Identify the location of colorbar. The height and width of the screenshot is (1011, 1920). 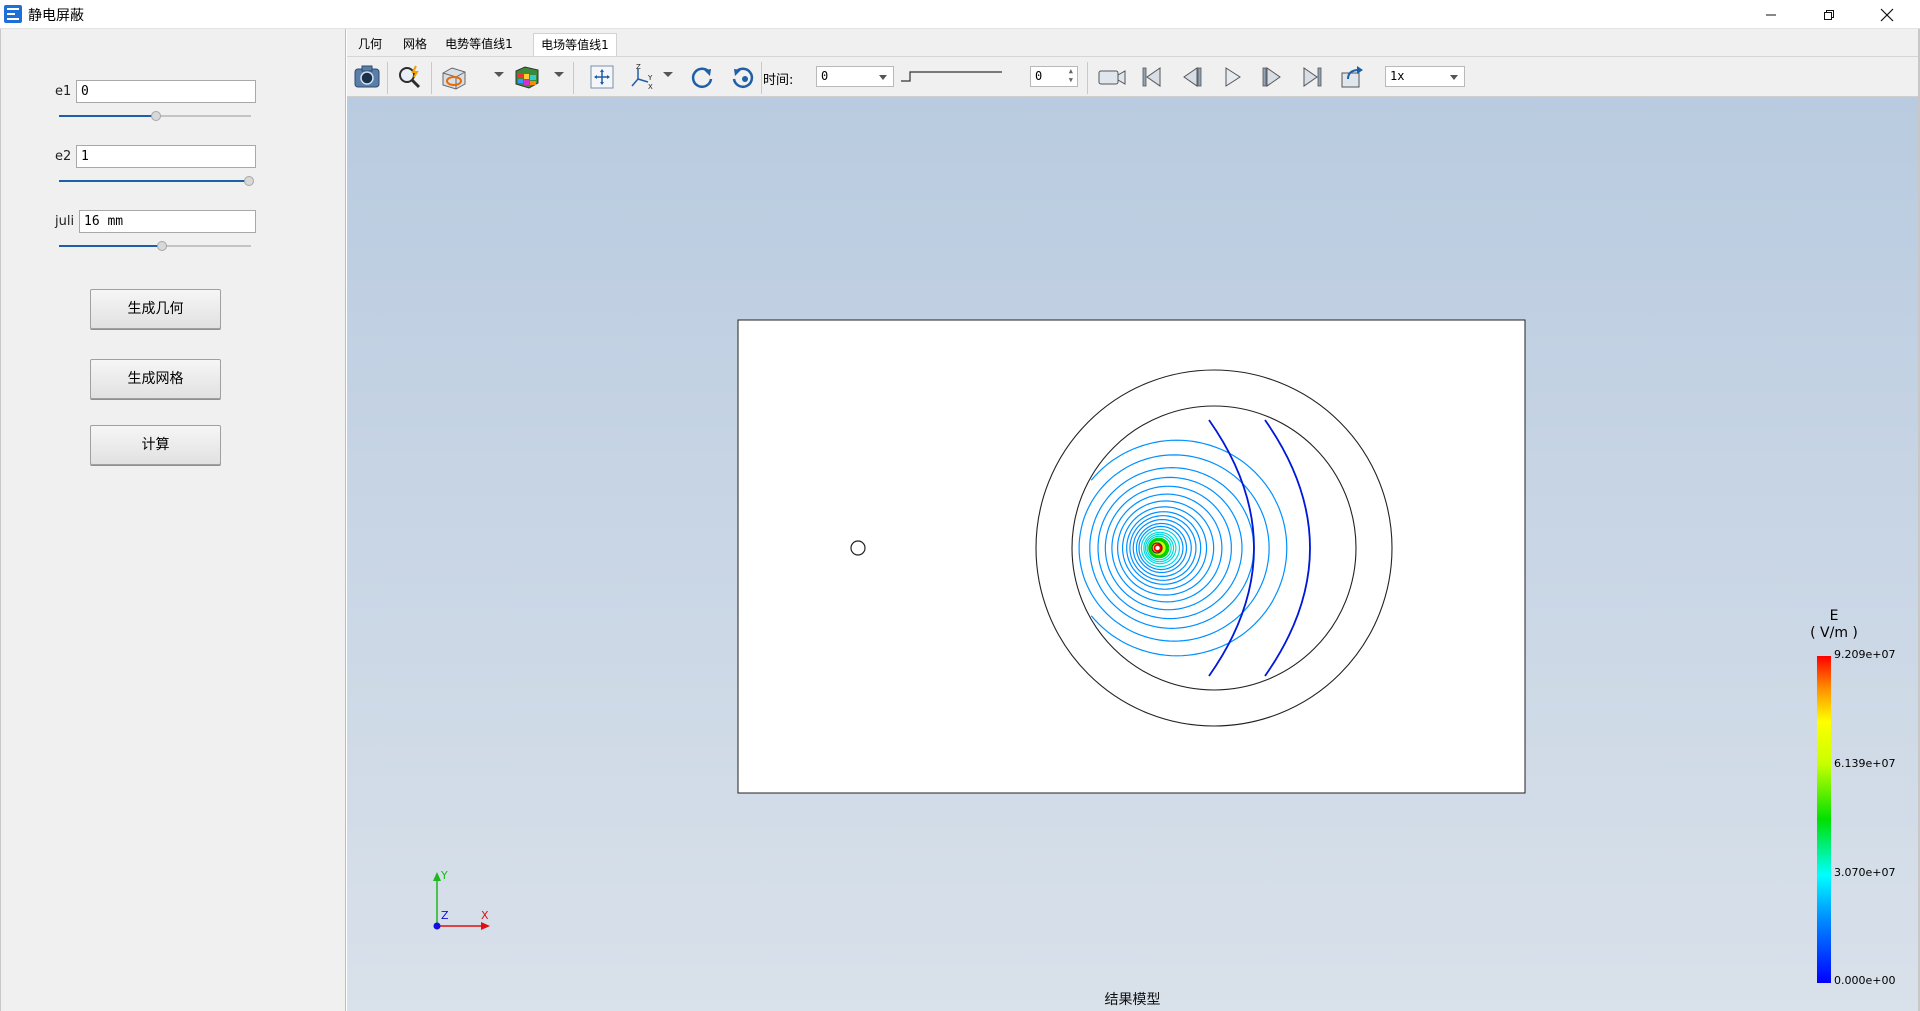
(1824, 819).